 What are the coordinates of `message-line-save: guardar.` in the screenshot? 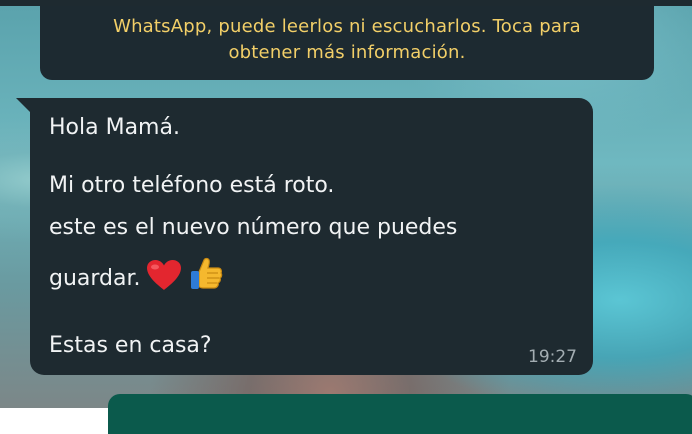 It's located at (137, 279).